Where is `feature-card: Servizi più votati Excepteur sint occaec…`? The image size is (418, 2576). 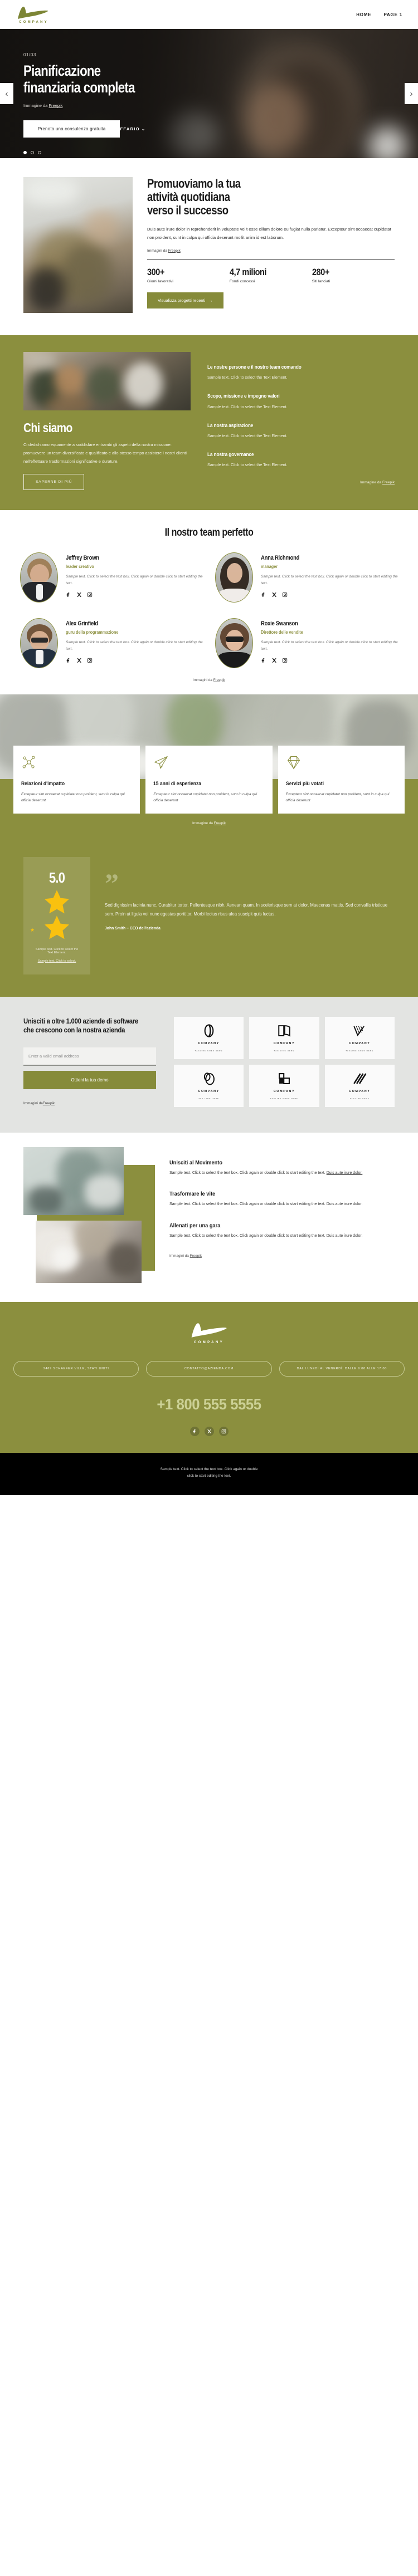
feature-card: Servizi più votati Excepteur sint occaec… is located at coordinates (341, 779).